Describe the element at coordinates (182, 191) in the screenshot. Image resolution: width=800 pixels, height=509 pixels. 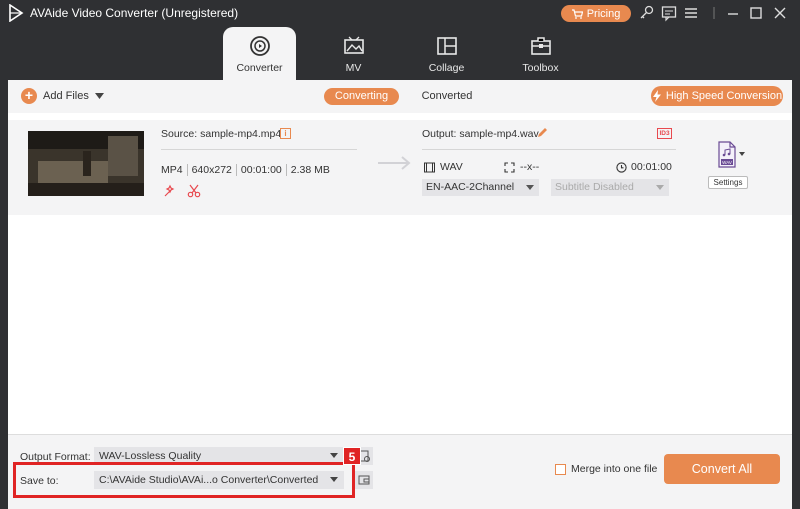
I see `edit-tools` at that location.